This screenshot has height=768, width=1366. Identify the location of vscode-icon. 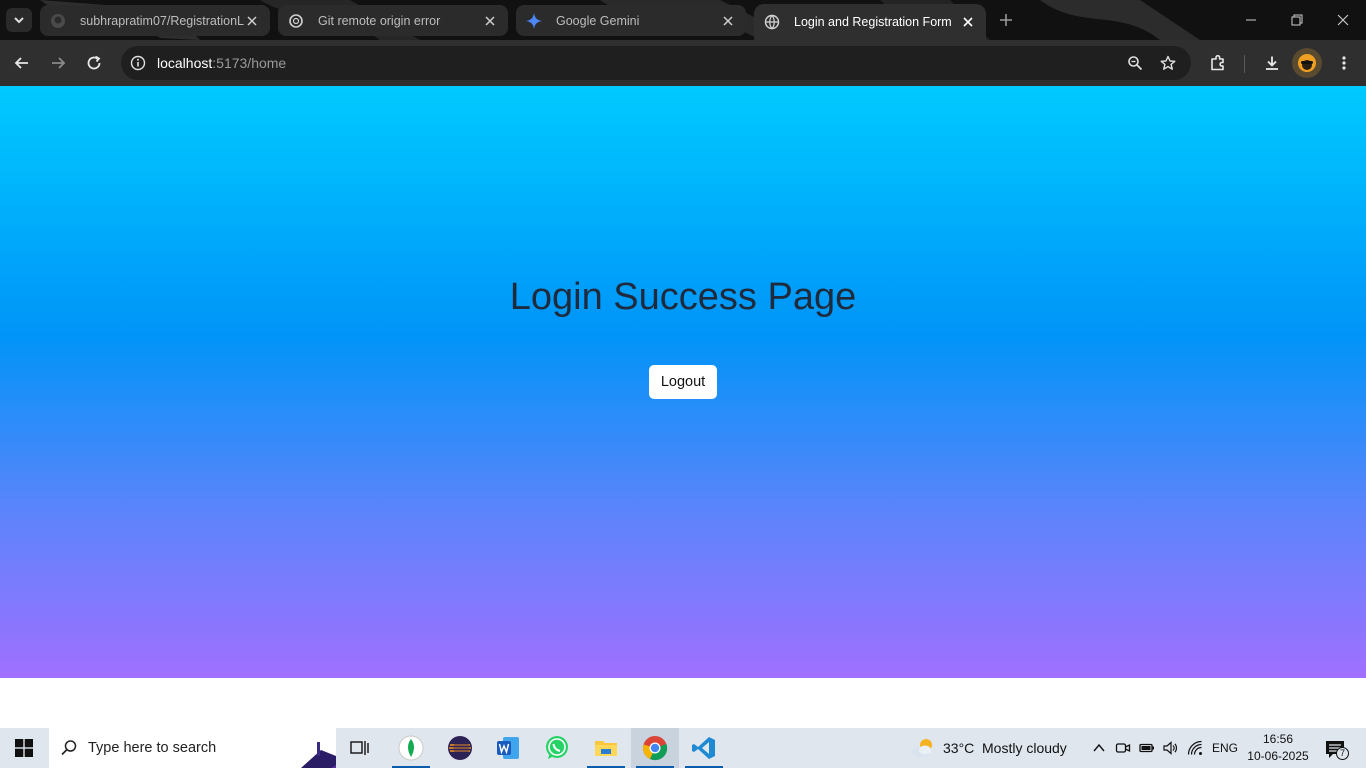
(703, 748).